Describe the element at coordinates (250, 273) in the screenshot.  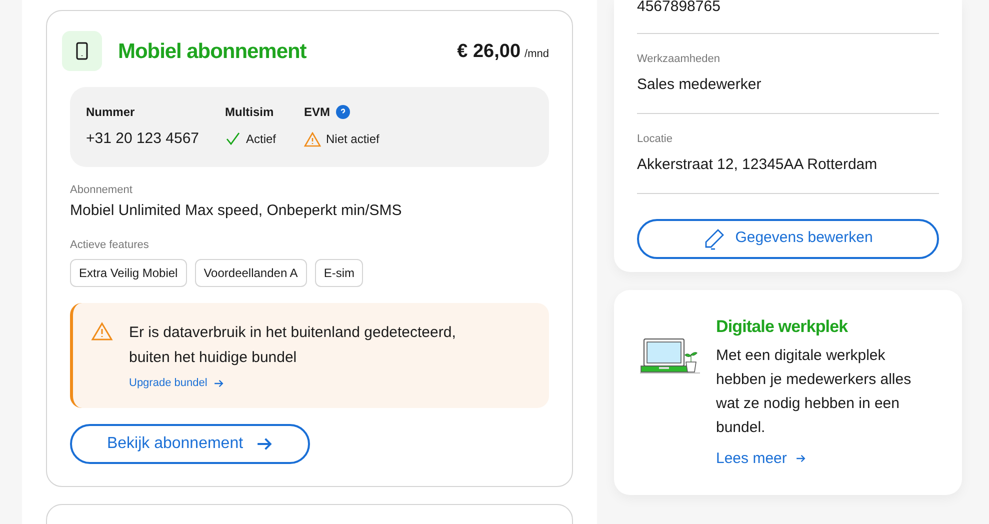
I see `feature-tag: Voordeellanden A` at that location.